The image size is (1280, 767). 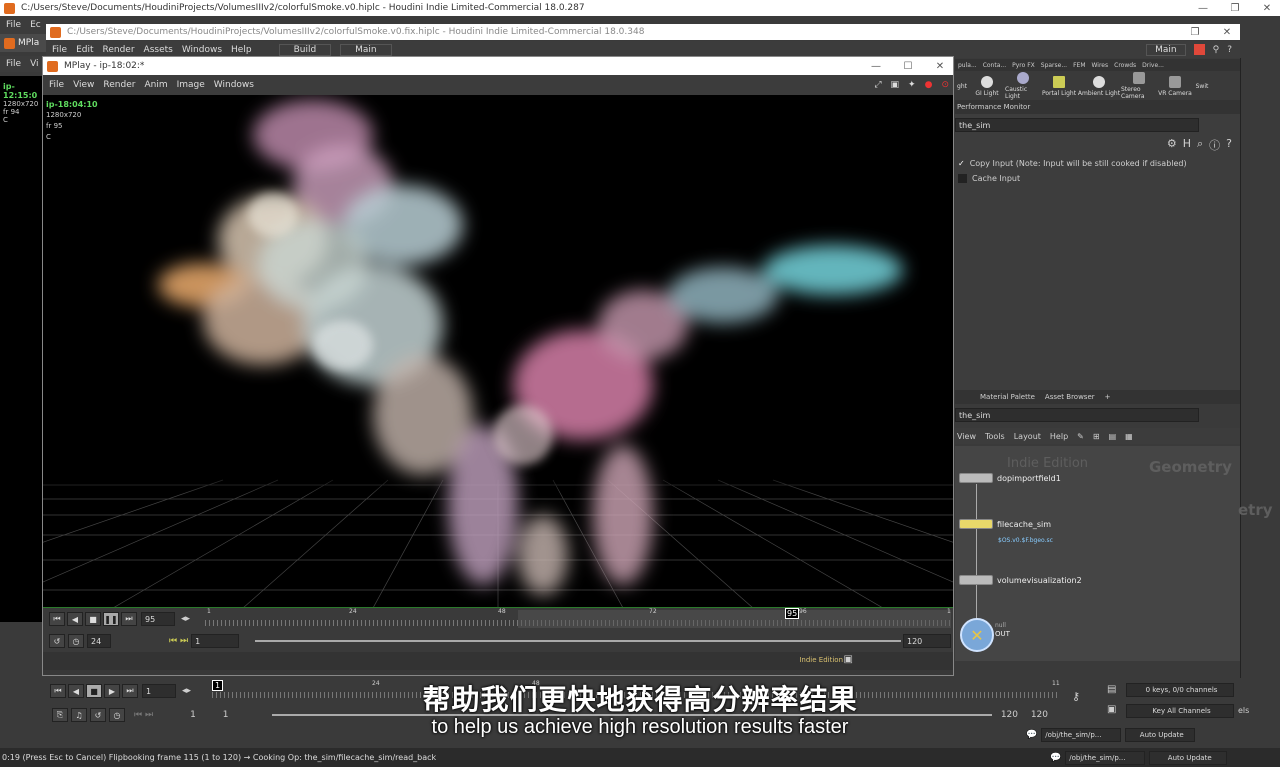 What do you see at coordinates (178, 641) in the screenshot?
I see `range-step-buttons: ⏮ ⏭` at bounding box center [178, 641].